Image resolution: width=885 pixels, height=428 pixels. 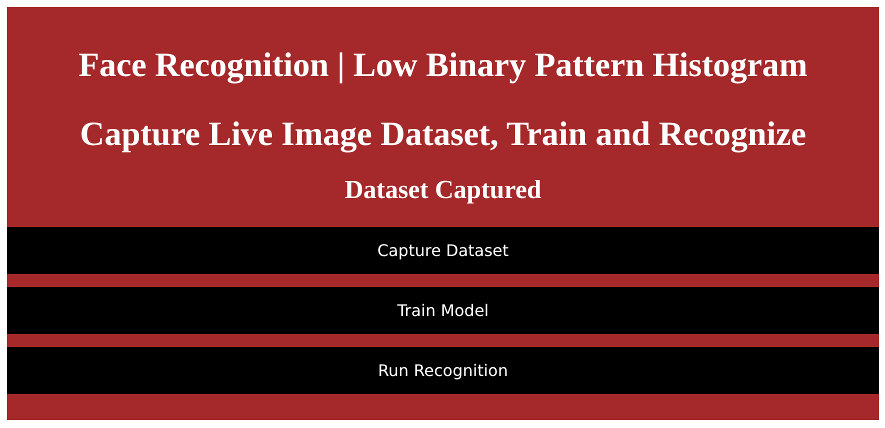 What do you see at coordinates (443, 310) in the screenshot?
I see `action-button: Train Model` at bounding box center [443, 310].